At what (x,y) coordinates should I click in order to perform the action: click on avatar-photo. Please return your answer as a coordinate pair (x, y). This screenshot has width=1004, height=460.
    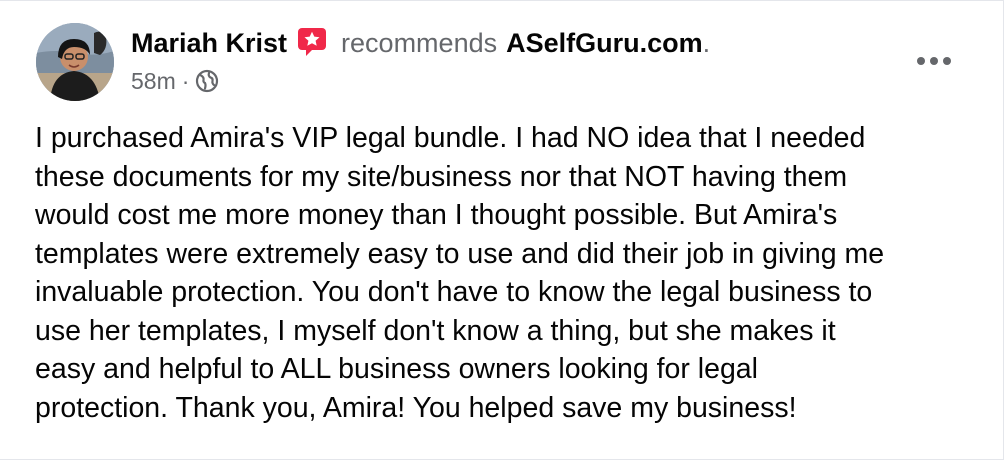
    Looking at the image, I should click on (75, 62).